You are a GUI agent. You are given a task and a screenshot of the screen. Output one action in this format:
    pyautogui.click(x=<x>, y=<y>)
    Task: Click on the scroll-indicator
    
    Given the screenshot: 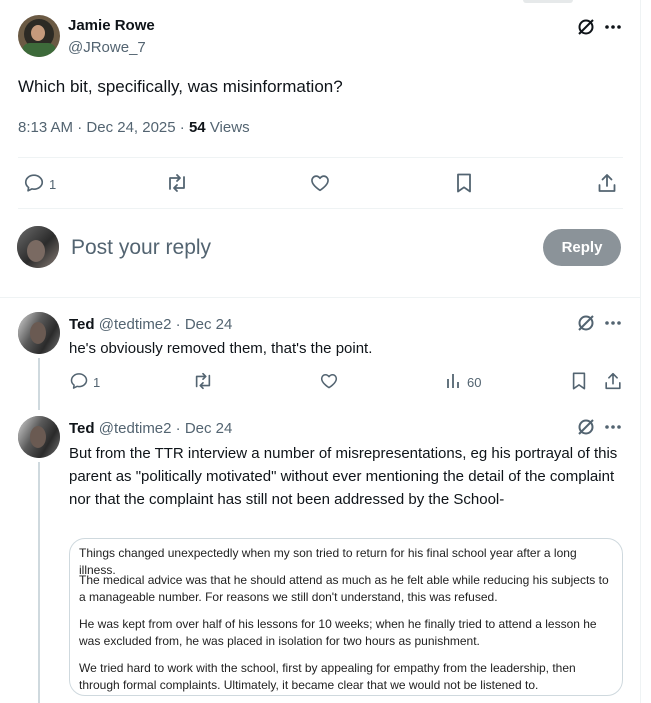 What is the action you would take?
    pyautogui.click(x=548, y=1)
    